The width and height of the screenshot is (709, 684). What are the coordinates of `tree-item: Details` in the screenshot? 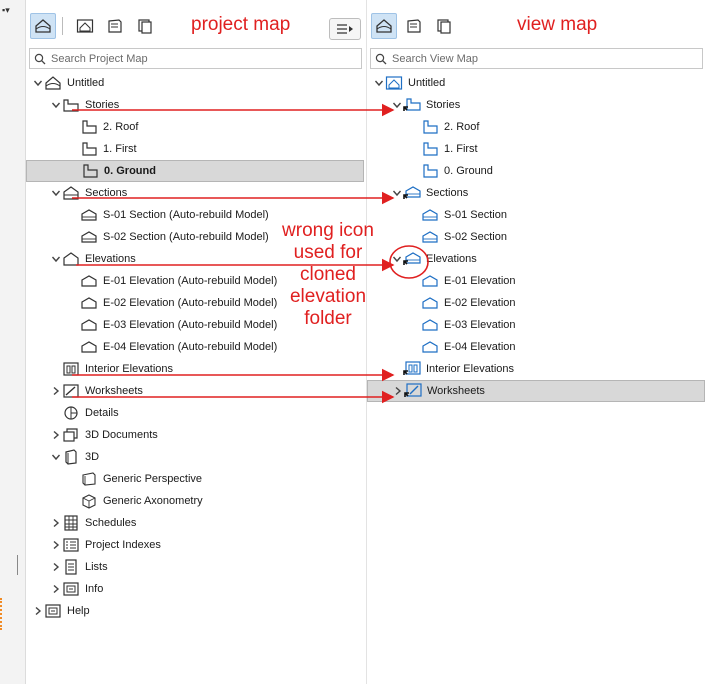 It's located at (84, 413).